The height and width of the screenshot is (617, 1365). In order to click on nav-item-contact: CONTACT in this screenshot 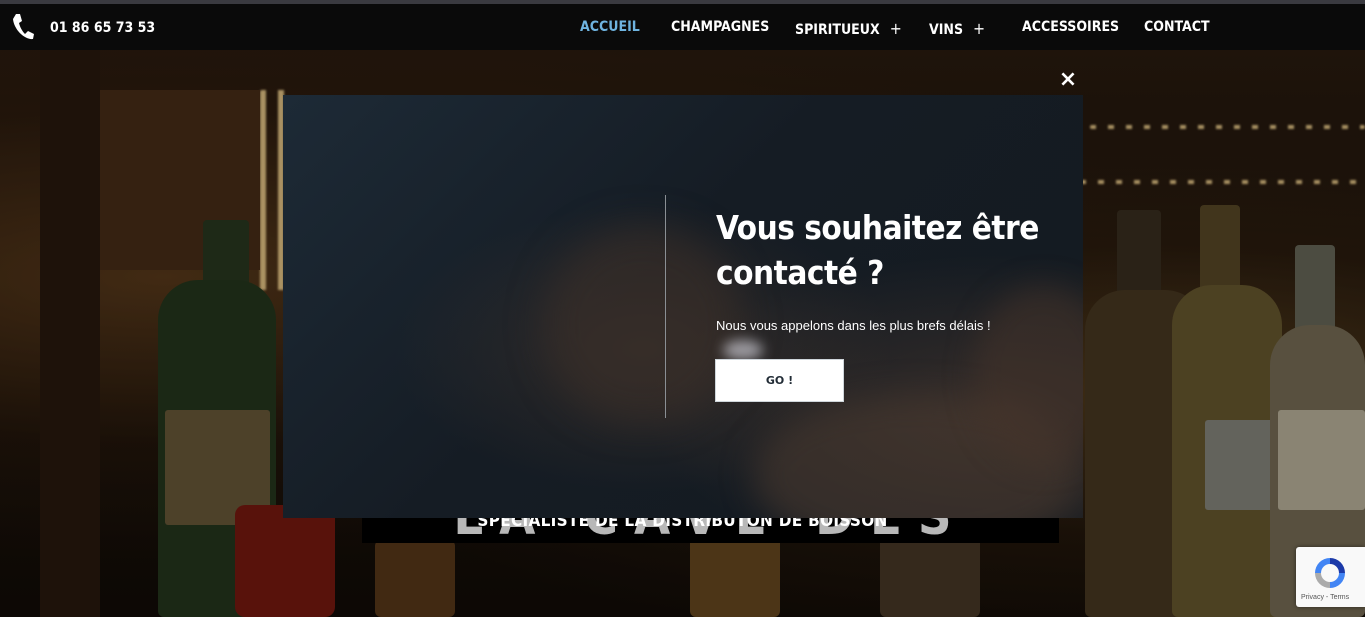, I will do `click(1177, 27)`.